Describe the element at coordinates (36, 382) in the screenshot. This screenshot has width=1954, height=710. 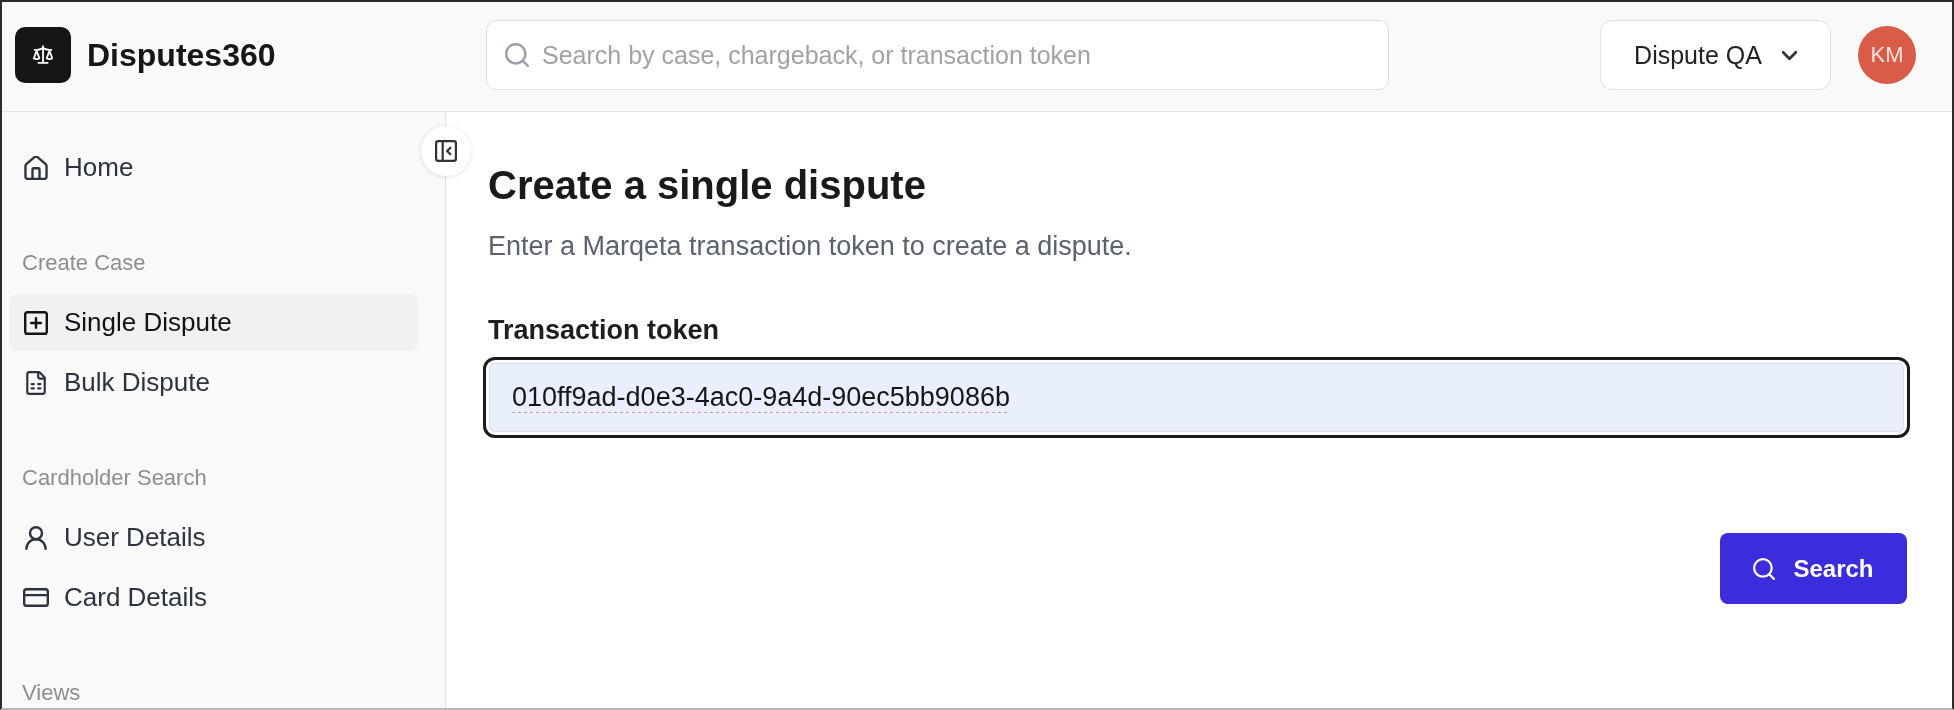
I see `spreadsheet-file-icon` at that location.